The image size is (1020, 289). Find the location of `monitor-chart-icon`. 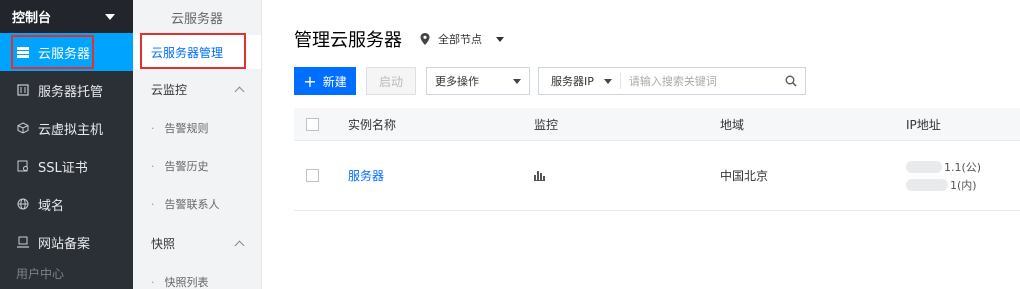

monitor-chart-icon is located at coordinates (539, 176).